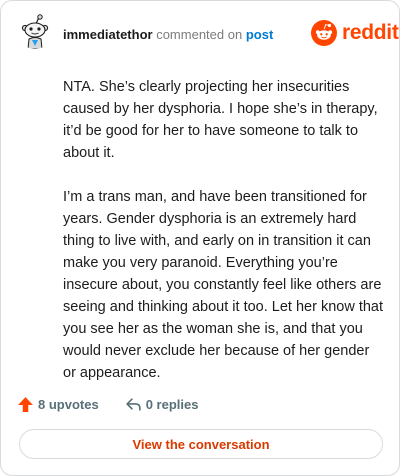 This screenshot has height=476, width=400. I want to click on reply-arrow-icon, so click(133, 404).